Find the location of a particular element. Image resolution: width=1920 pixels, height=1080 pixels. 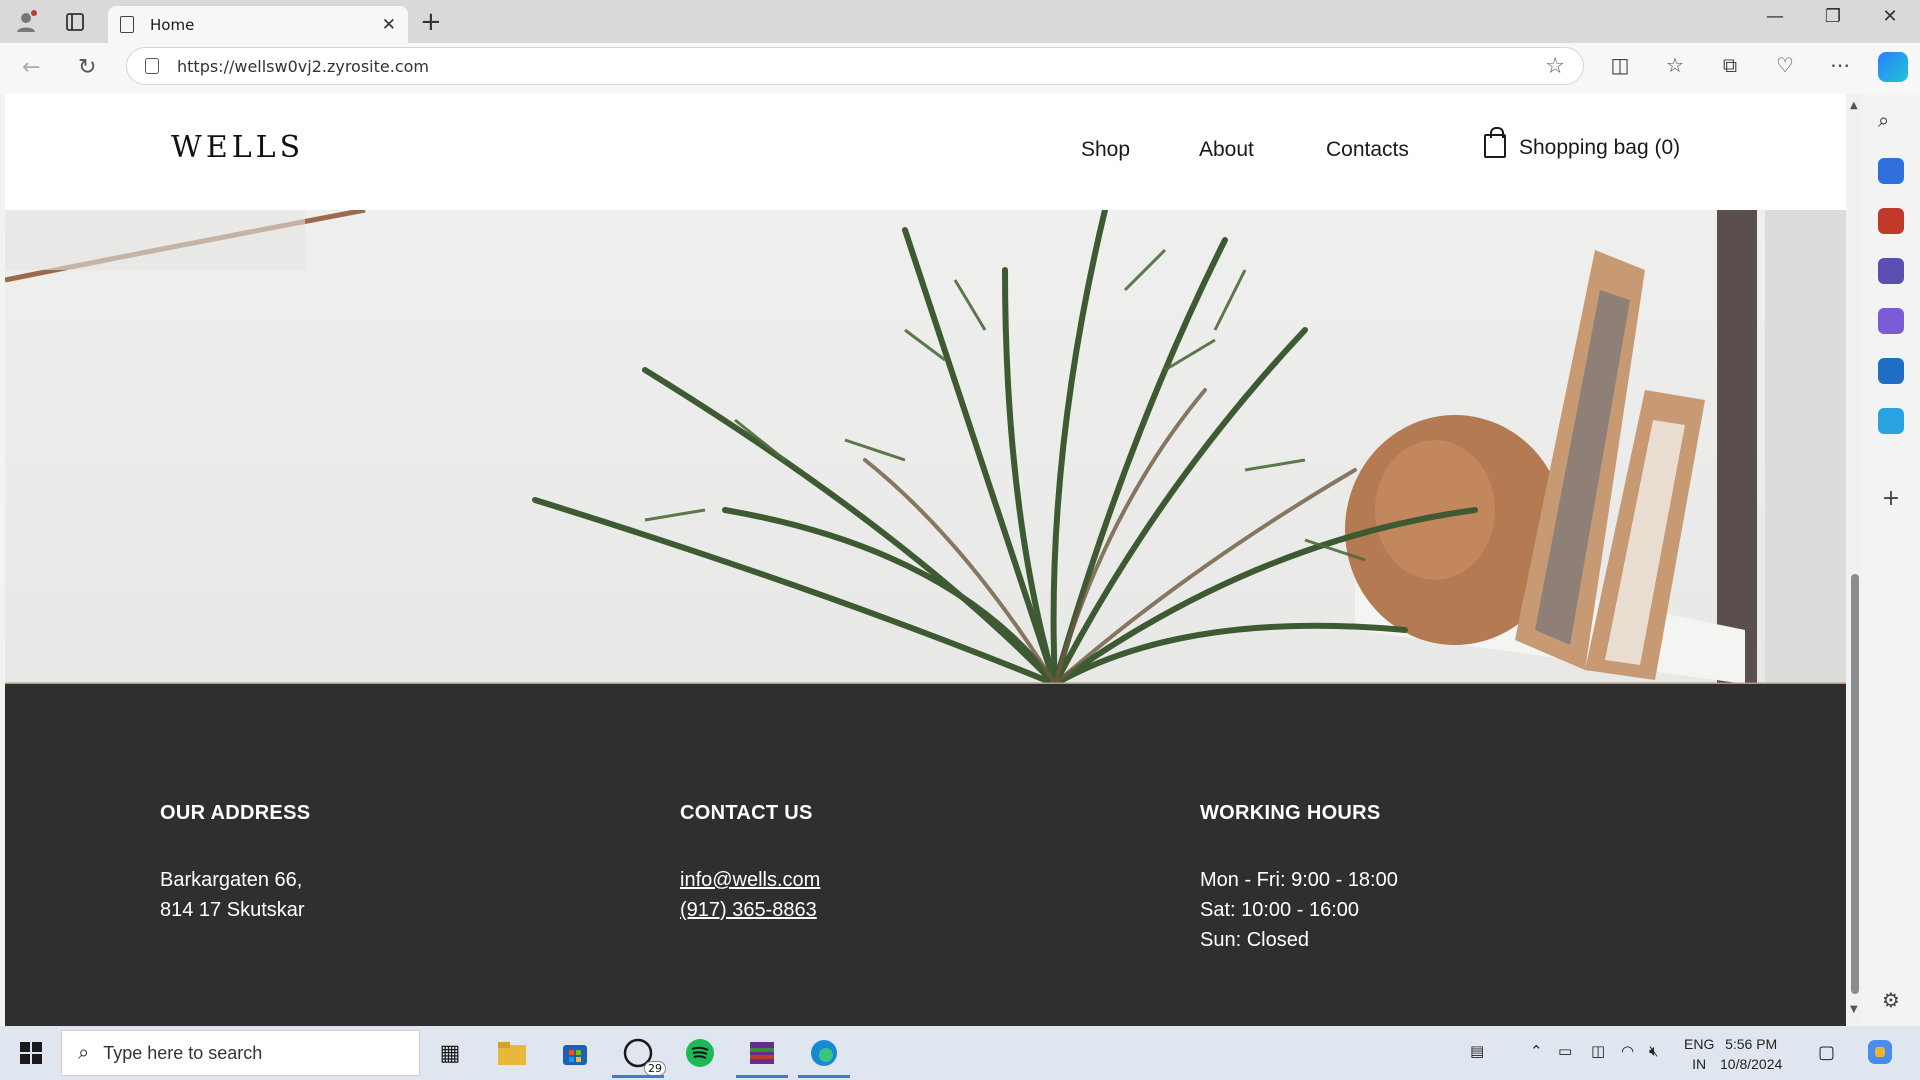

task-view-icon: ▦ is located at coordinates (450, 1053).